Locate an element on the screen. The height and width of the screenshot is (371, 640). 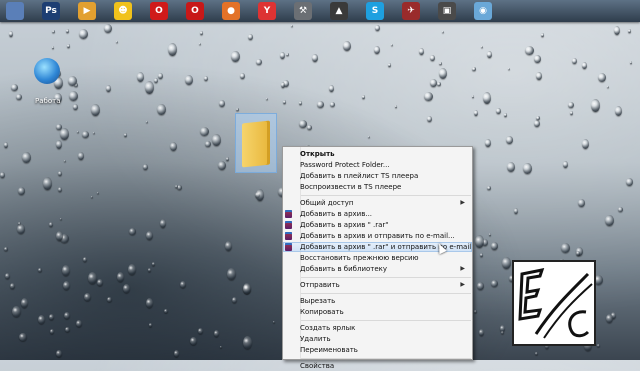
menu-item-label: Добавить в плейлист TS плеера is located at coordinates (359, 176).